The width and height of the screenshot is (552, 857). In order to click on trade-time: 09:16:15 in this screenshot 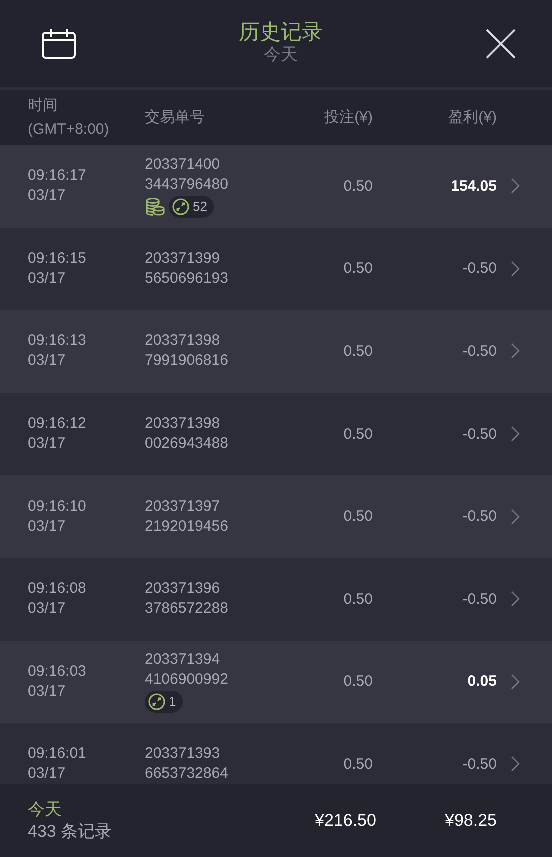, I will do `click(58, 258)`.